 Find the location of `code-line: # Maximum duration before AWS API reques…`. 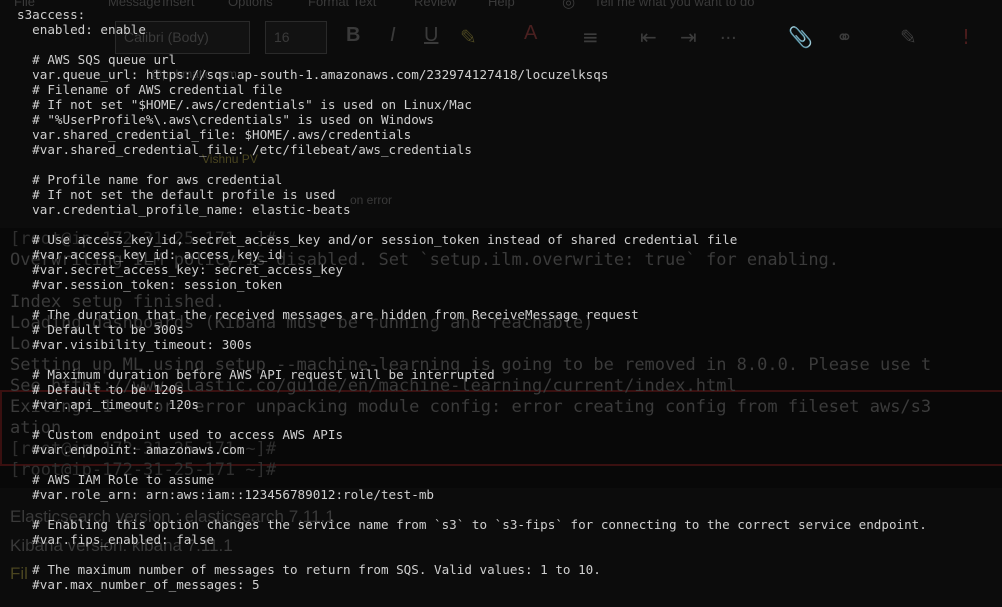

code-line: # Maximum duration before AWS API reques… is located at coordinates (256, 374).